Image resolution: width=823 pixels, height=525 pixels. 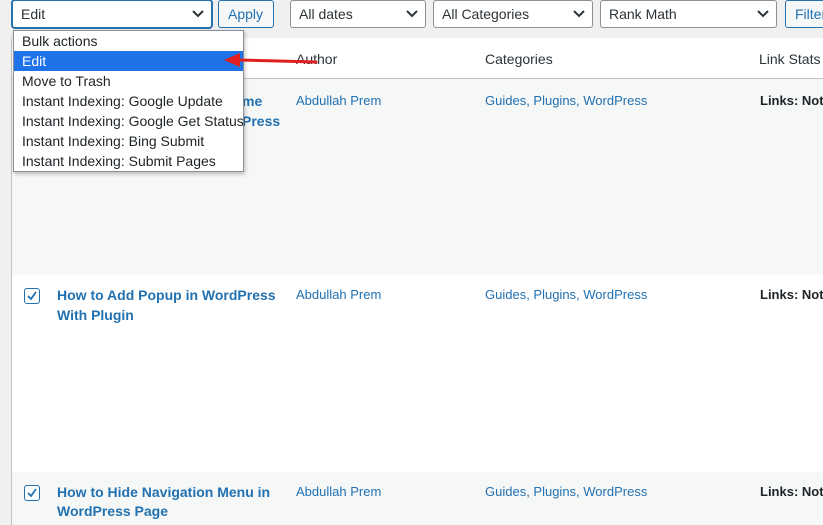 I want to click on bulk-actions-value: Edit, so click(x=33, y=14).